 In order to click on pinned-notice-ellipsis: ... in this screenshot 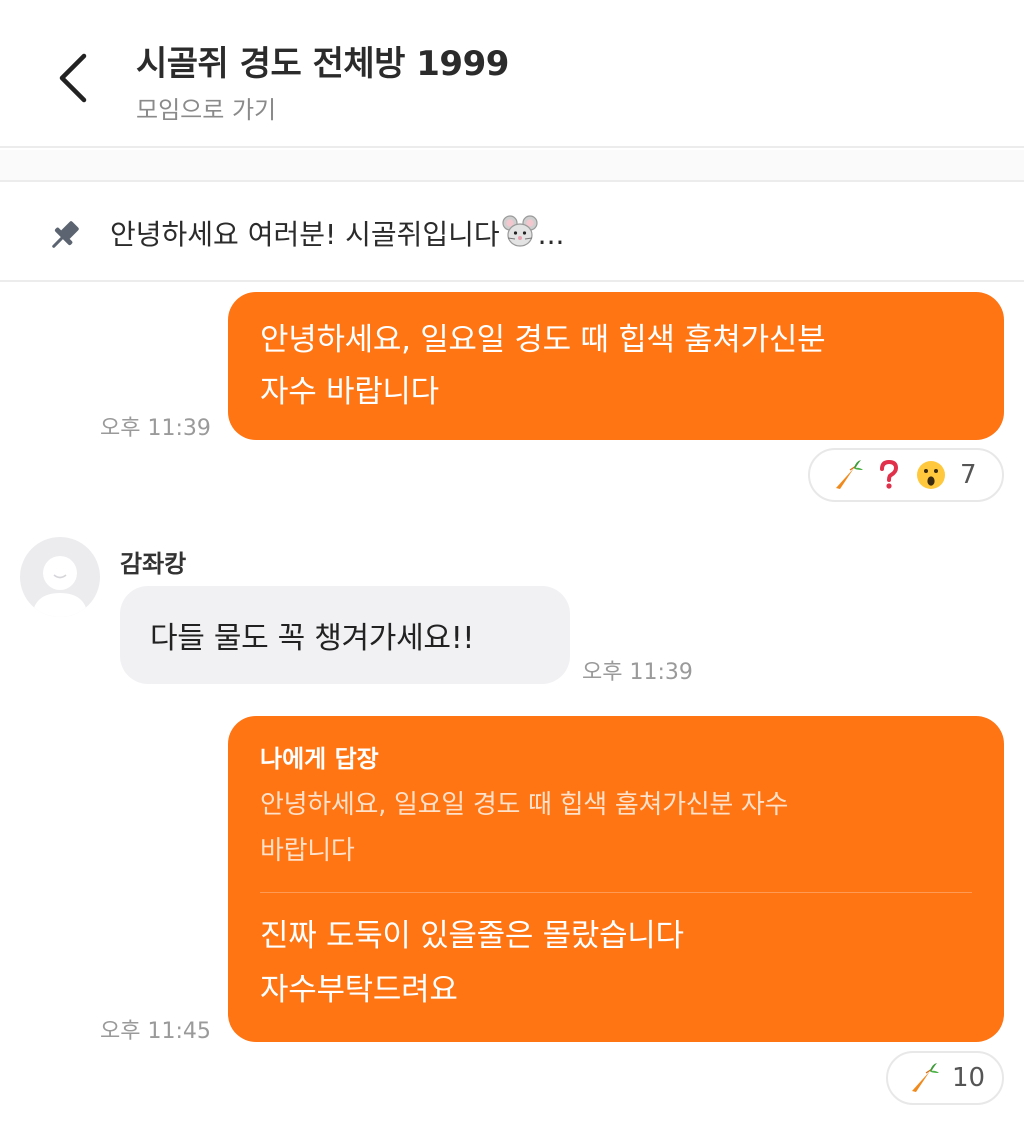, I will do `click(551, 234)`.